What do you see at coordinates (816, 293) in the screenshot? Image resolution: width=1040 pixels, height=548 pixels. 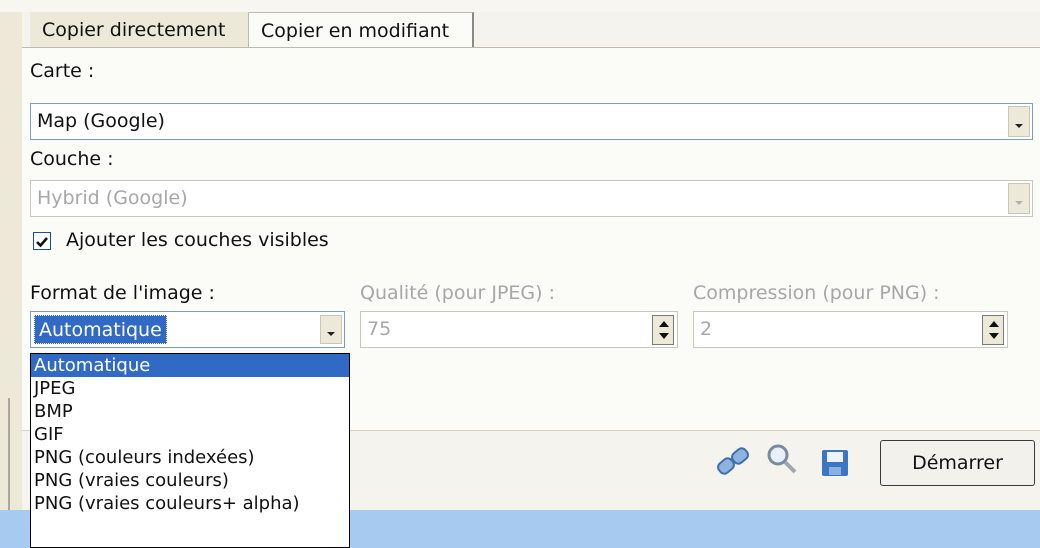 I see `compression-label: Compression (pour PNG) :` at bounding box center [816, 293].